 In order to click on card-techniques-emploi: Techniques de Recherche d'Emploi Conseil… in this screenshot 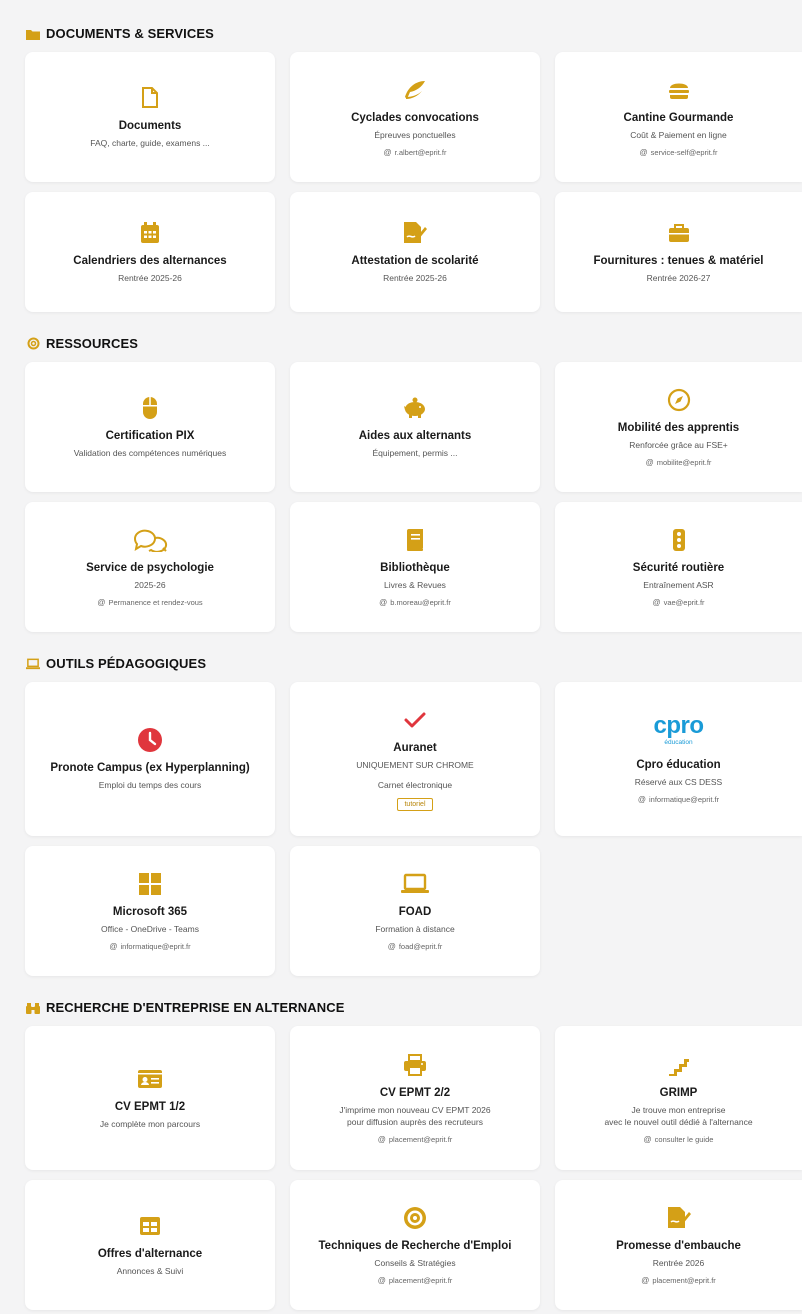, I will do `click(415, 1245)`.